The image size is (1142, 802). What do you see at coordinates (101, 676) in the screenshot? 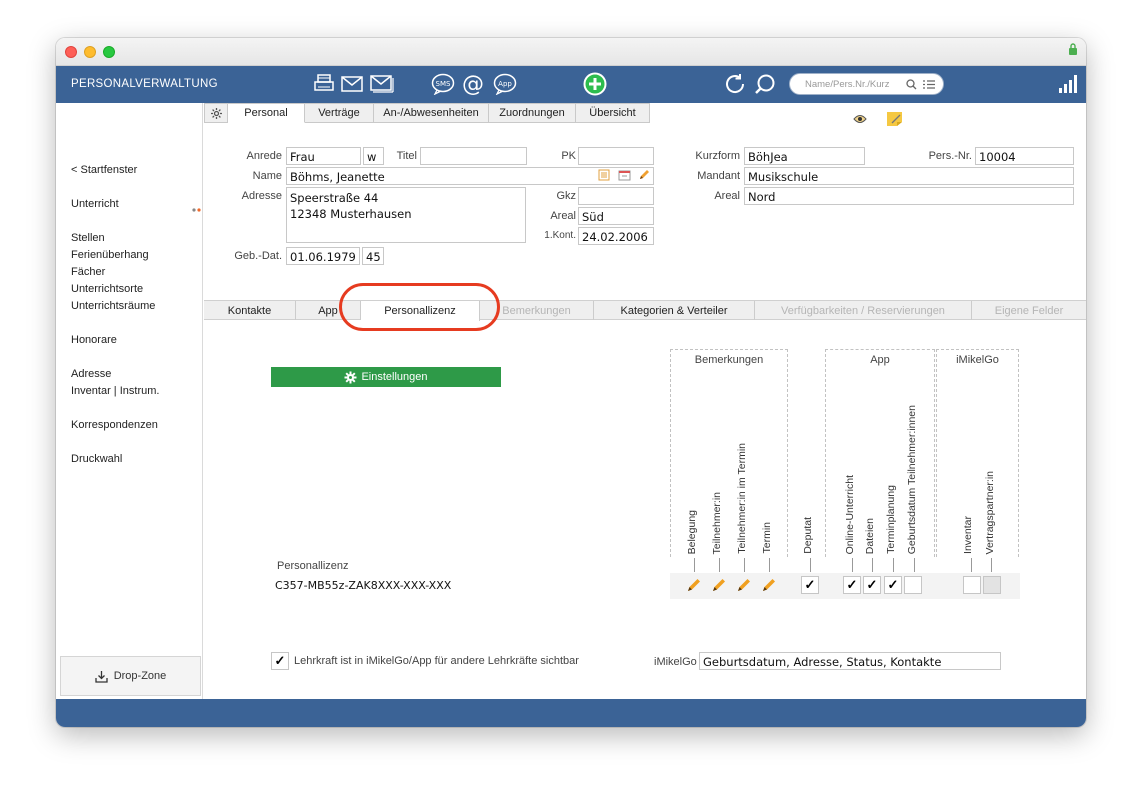
I see `download-tray-icon` at bounding box center [101, 676].